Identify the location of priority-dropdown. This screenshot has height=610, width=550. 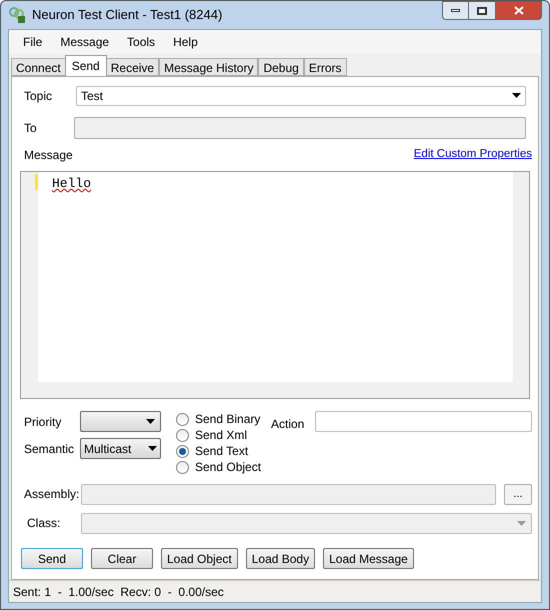
(120, 421).